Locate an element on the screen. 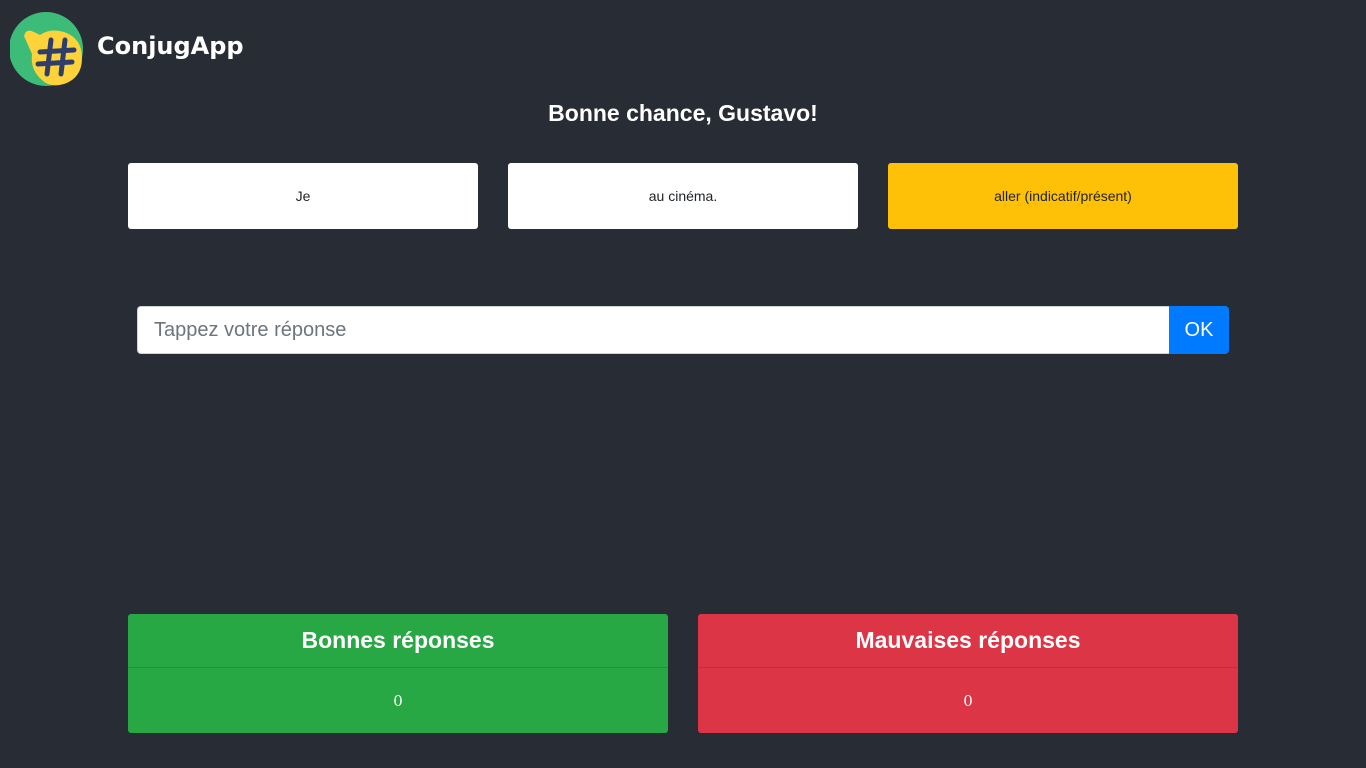 The width and height of the screenshot is (1366, 768). app-title: ConjugApp is located at coordinates (170, 46).